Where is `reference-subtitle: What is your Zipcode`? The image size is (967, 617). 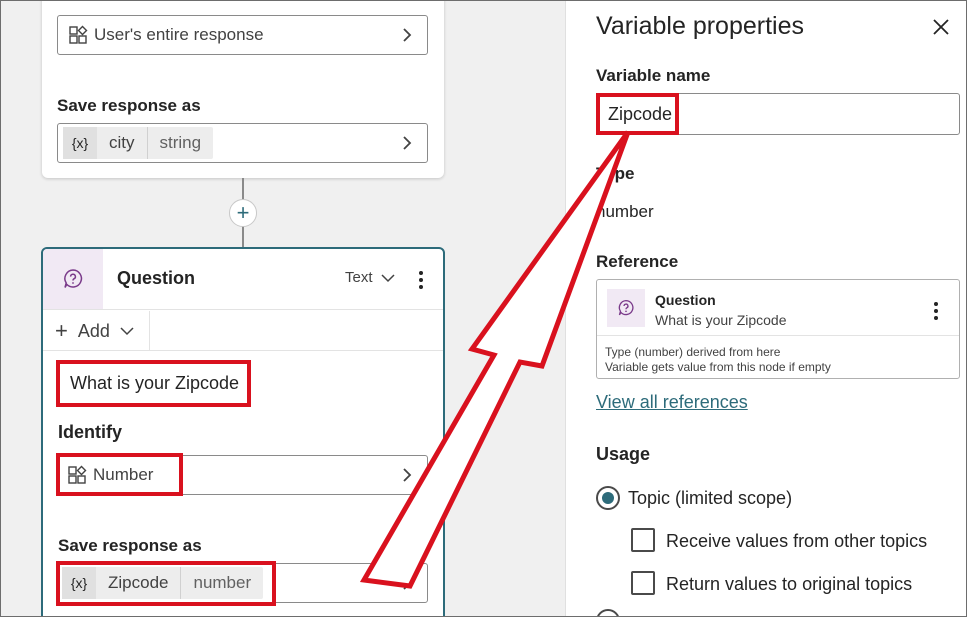
reference-subtitle: What is your Zipcode is located at coordinates (721, 320).